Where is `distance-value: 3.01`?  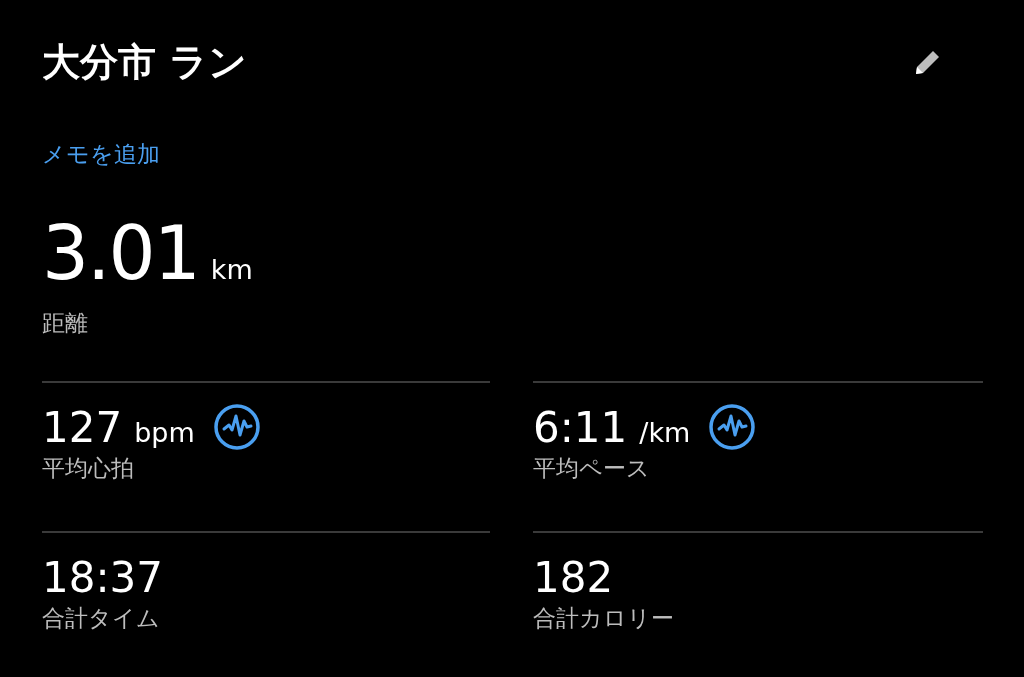
distance-value: 3.01 is located at coordinates (120, 253).